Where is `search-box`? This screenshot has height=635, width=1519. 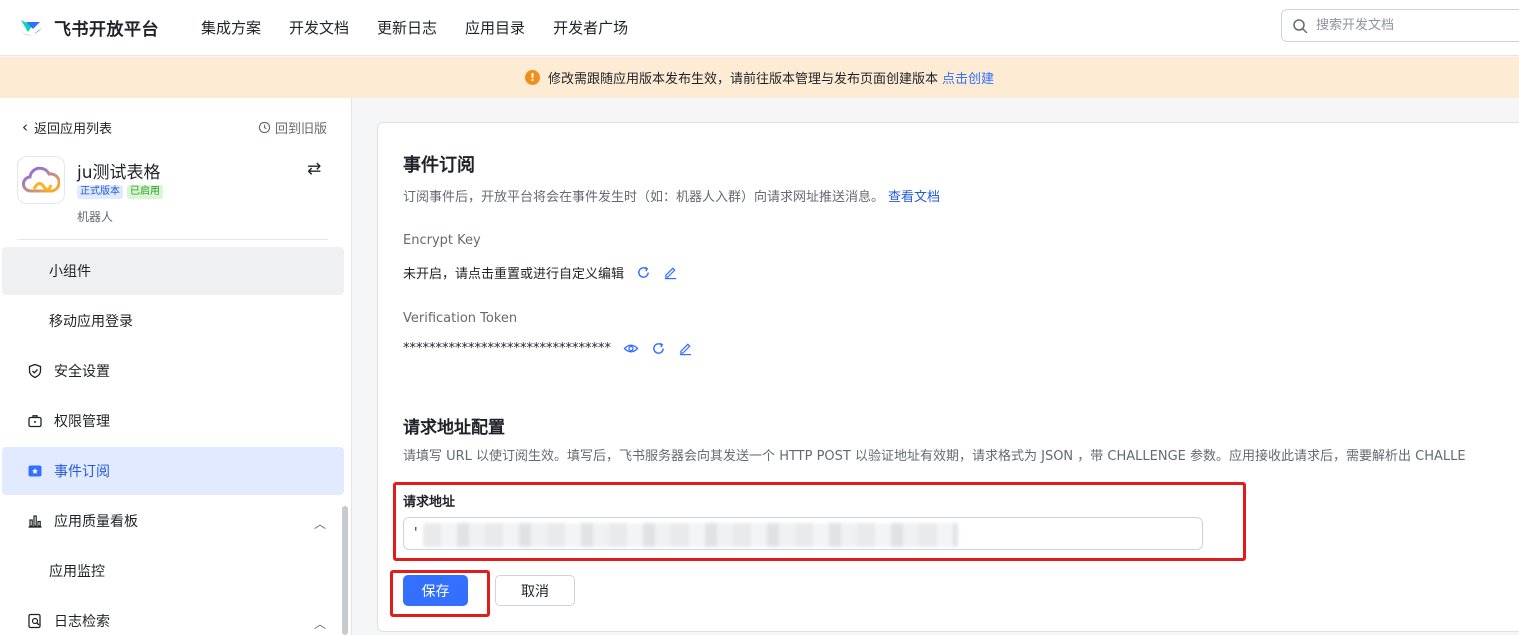 search-box is located at coordinates (1400, 25).